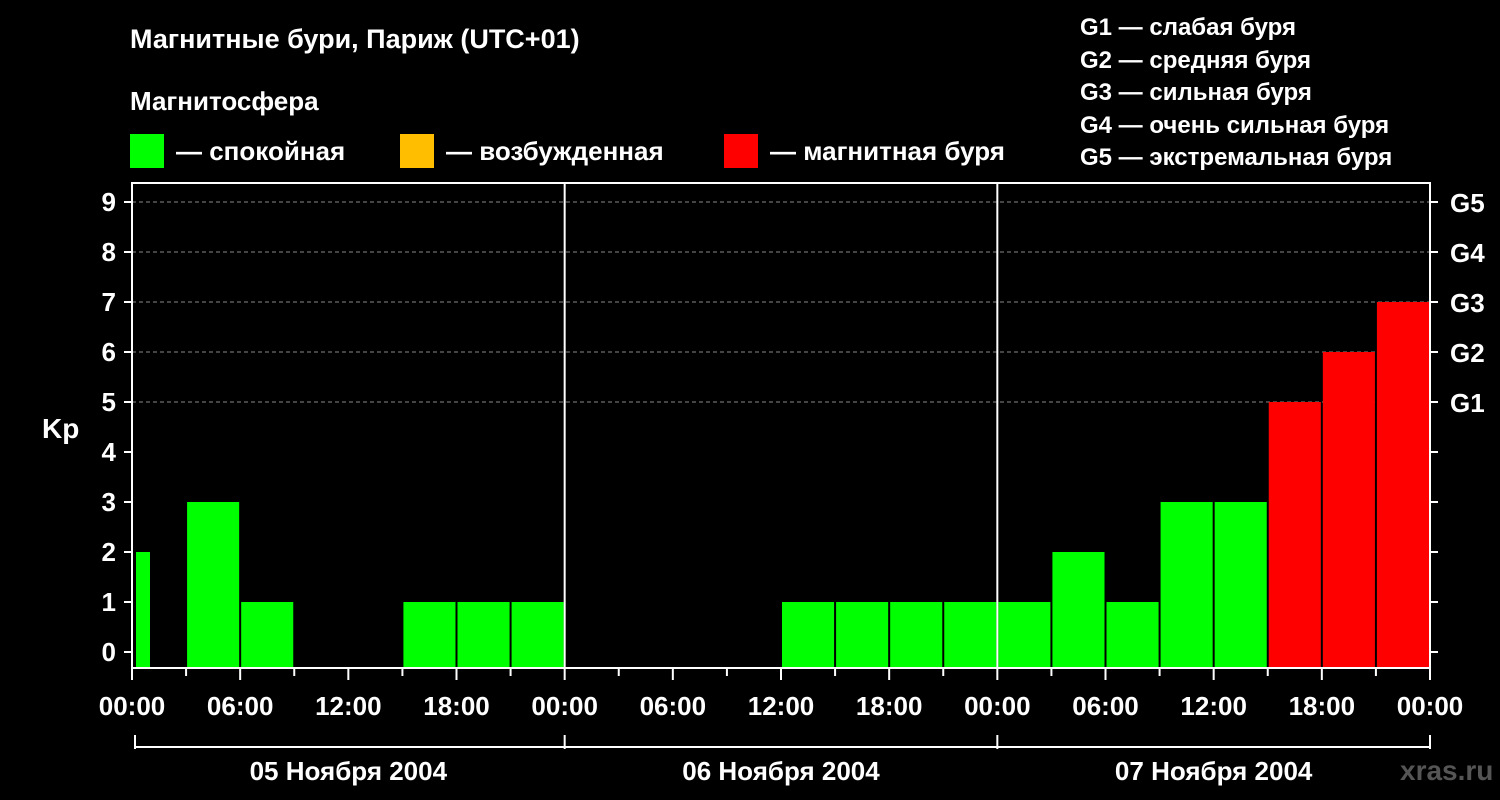 This screenshot has width=1500, height=800. I want to click on y-tick-label: 7, so click(109, 302).